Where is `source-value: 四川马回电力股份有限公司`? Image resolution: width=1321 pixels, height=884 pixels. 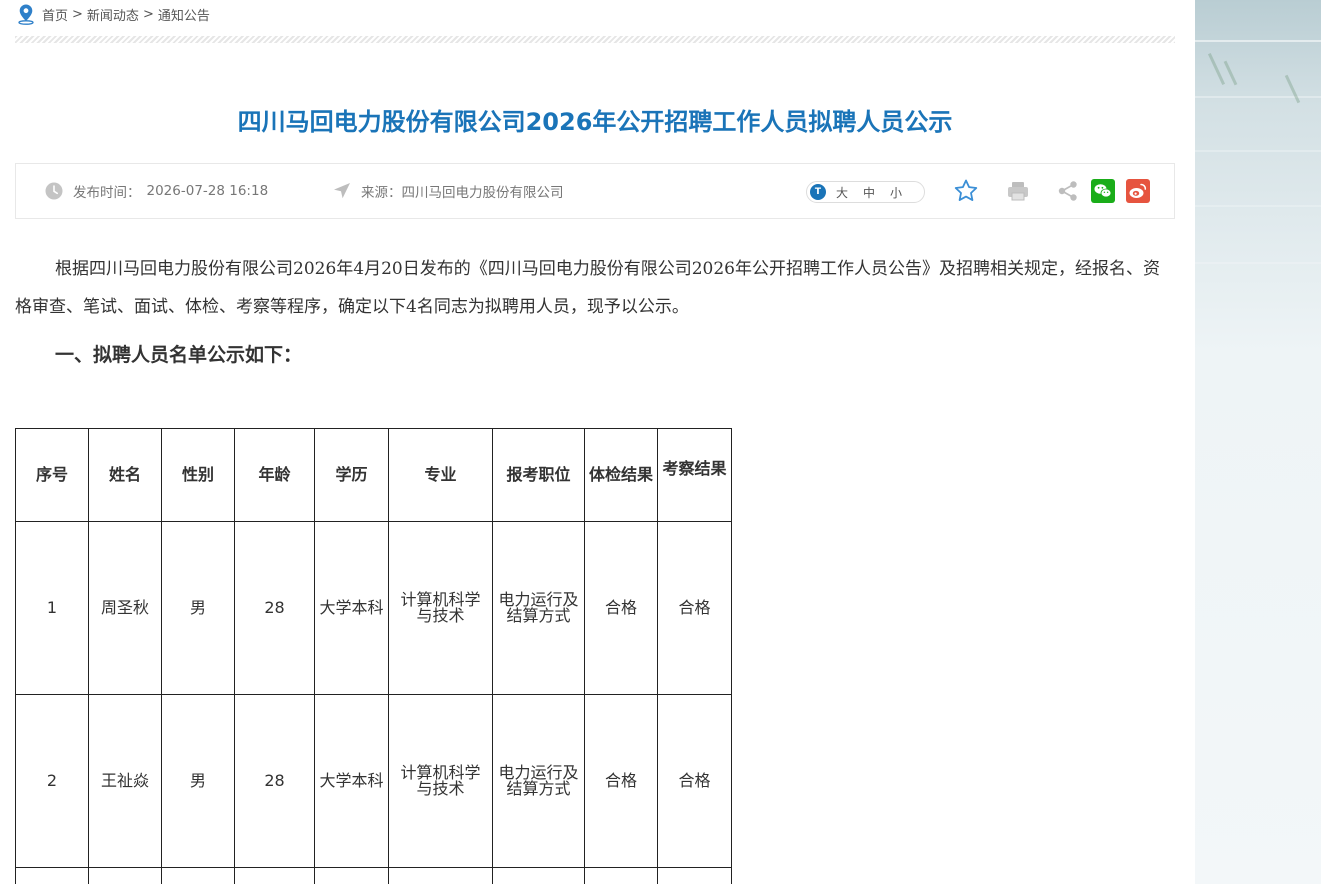 source-value: 四川马回电力股份有限公司 is located at coordinates (482, 193).